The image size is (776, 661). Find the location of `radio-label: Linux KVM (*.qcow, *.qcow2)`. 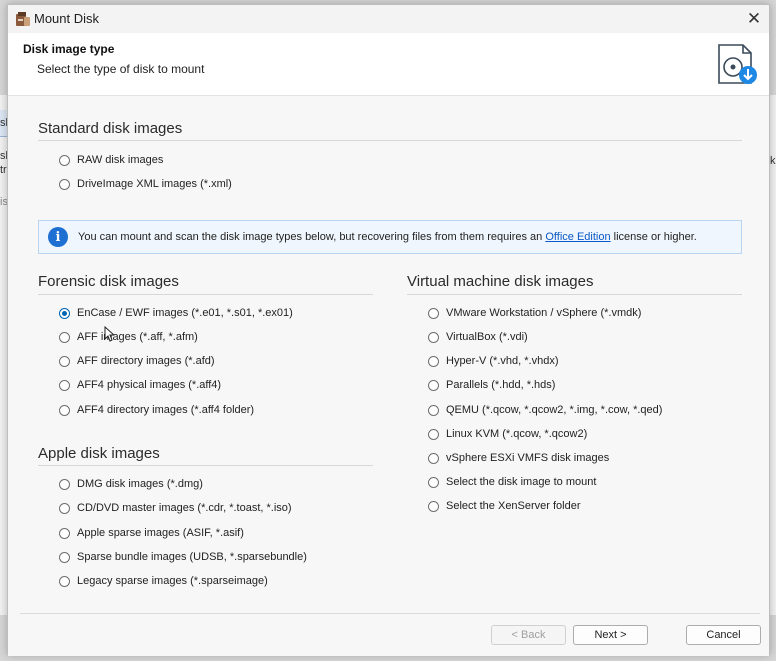

radio-label: Linux KVM (*.qcow, *.qcow2) is located at coordinates (517, 434).